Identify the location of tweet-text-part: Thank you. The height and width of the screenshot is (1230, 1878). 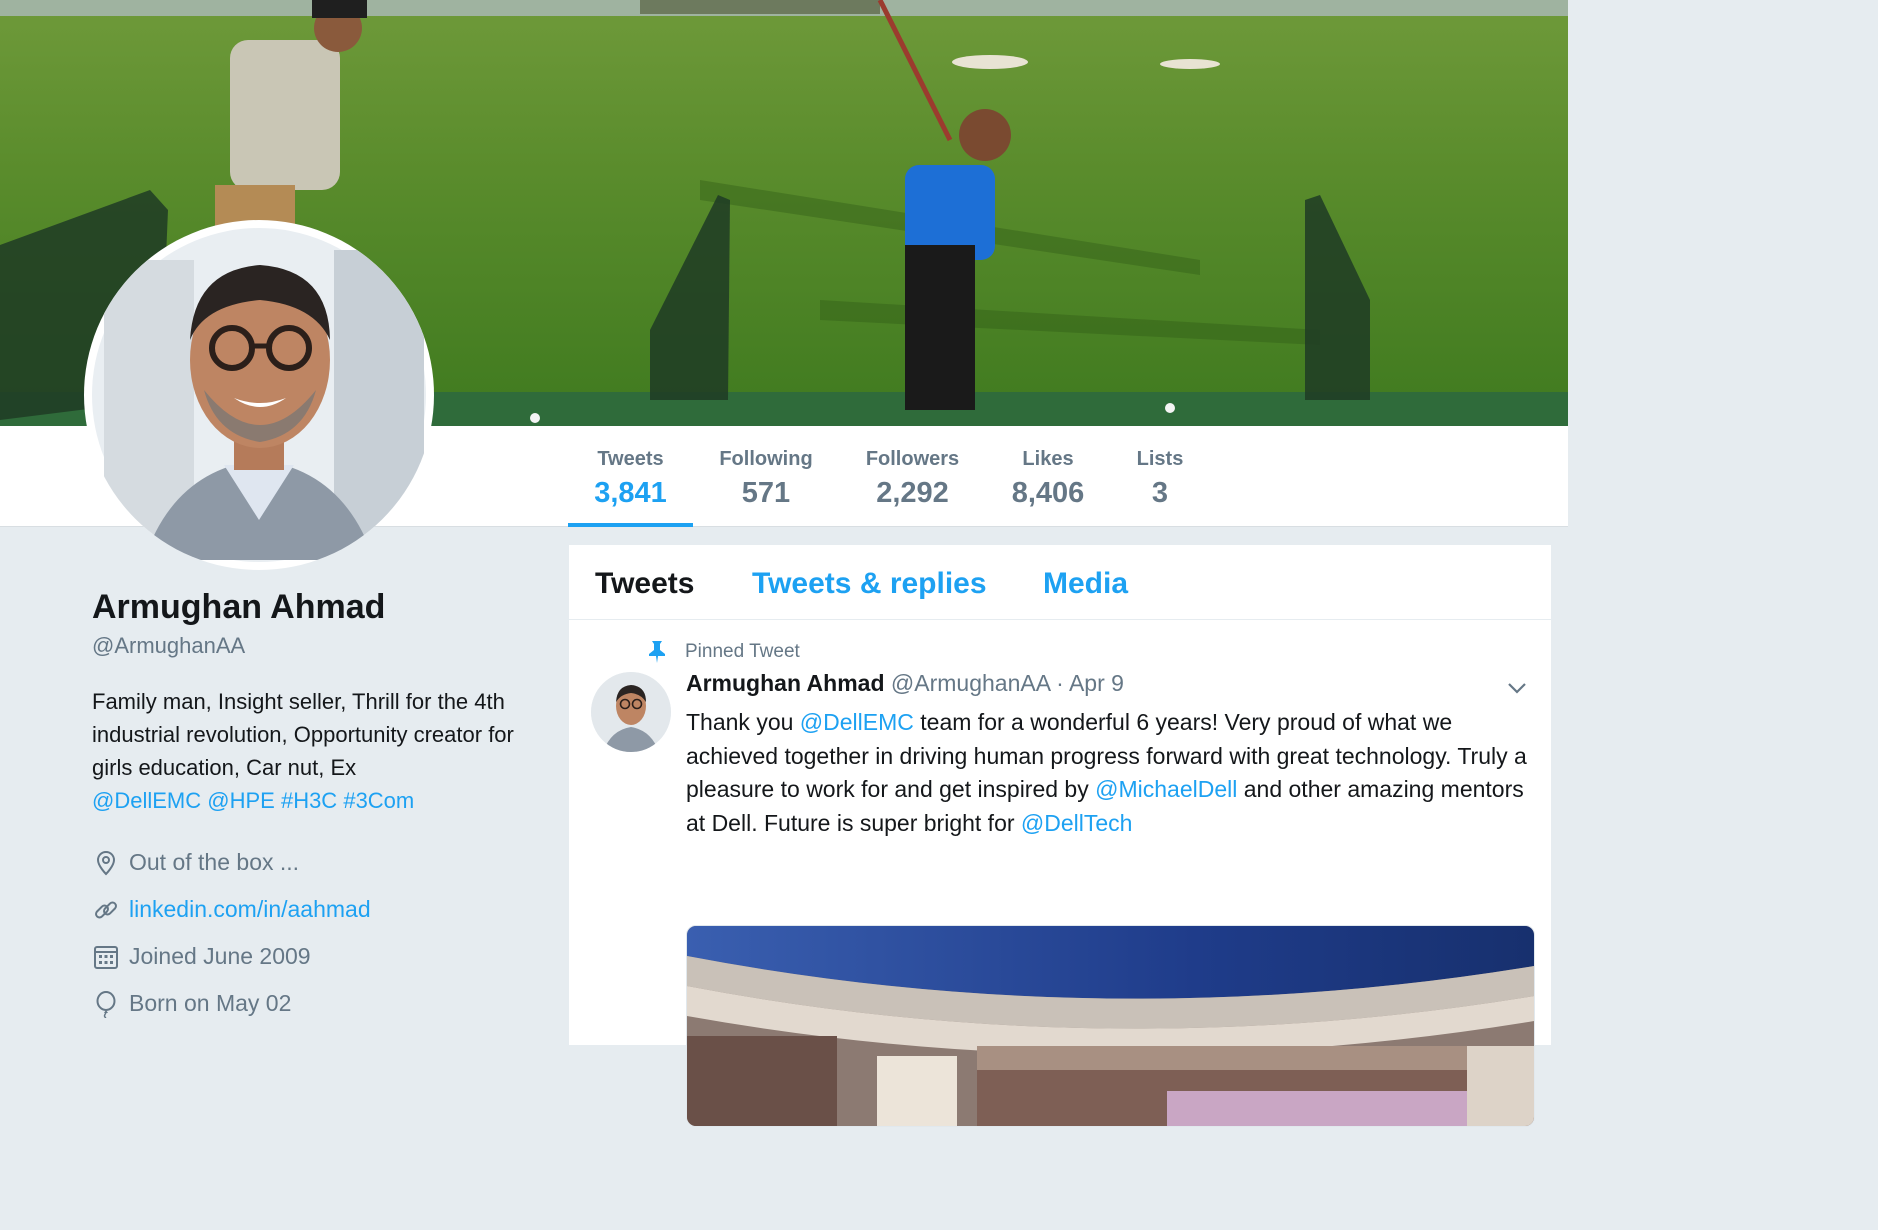
(743, 722).